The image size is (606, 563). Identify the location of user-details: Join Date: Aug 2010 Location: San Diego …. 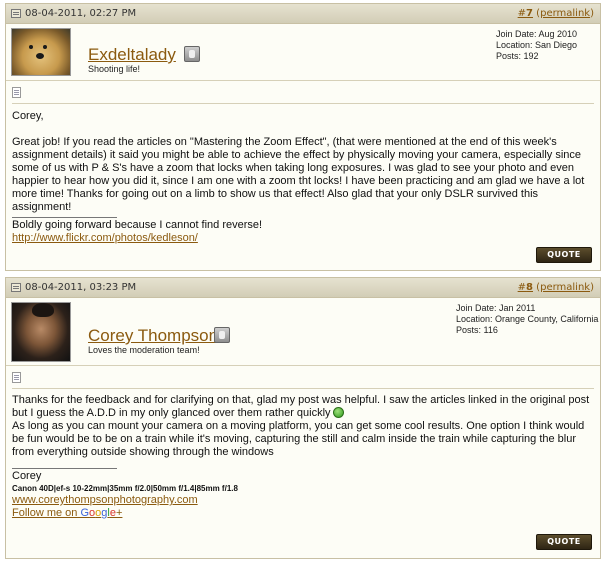
(536, 45).